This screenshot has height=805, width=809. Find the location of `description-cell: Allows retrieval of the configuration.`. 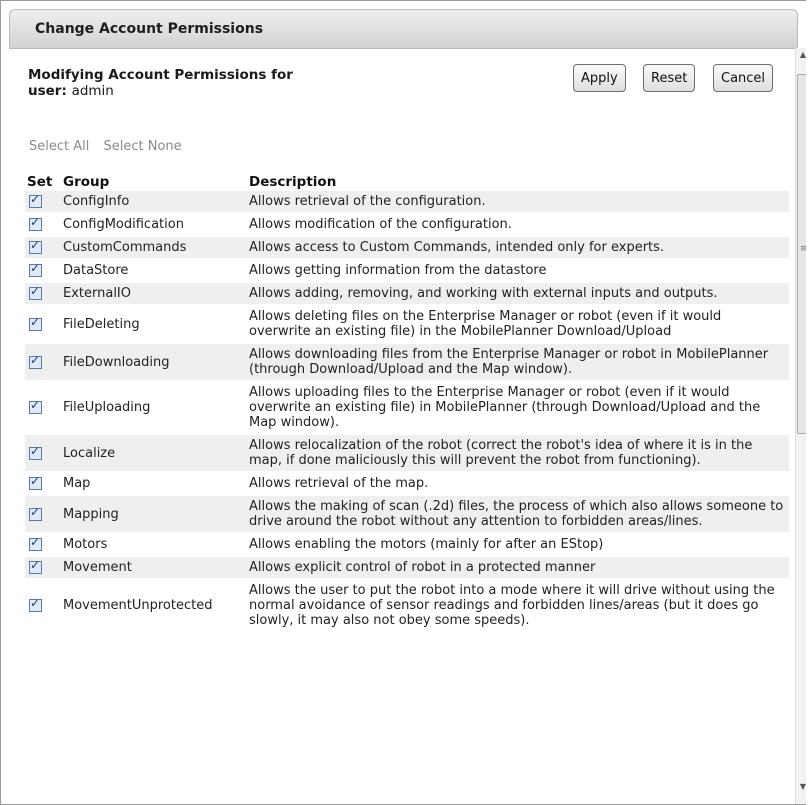

description-cell: Allows retrieval of the configuration. is located at coordinates (518, 202).